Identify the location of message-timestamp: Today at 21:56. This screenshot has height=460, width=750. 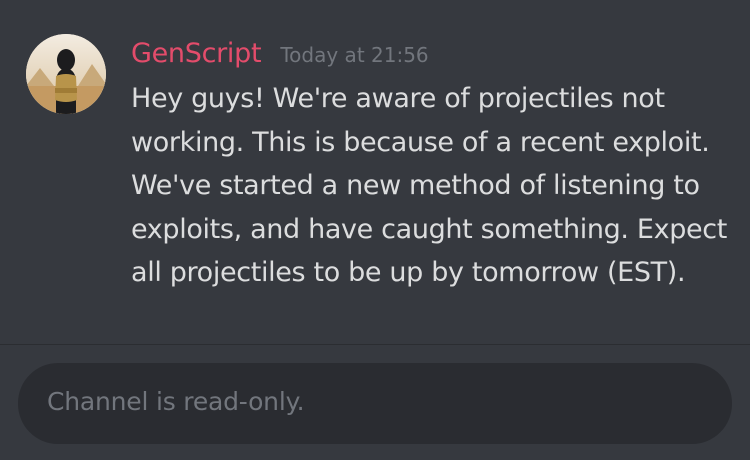
(354, 55).